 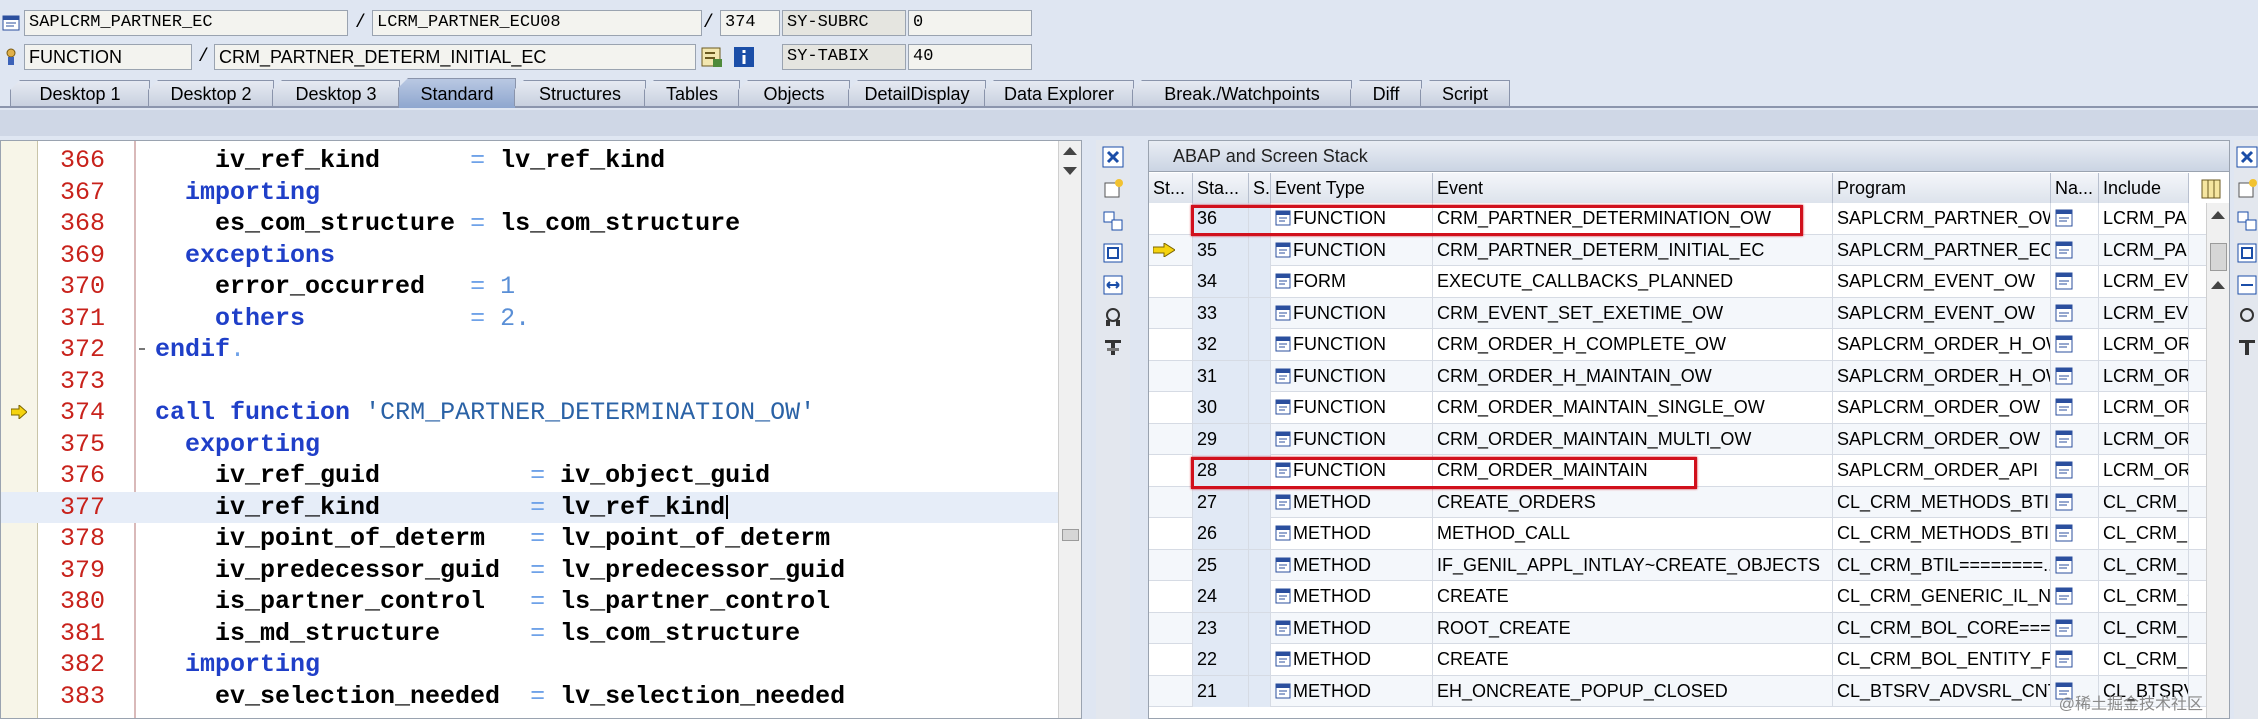 I want to click on tab-desktop-1: Desktop 1, so click(x=80, y=93).